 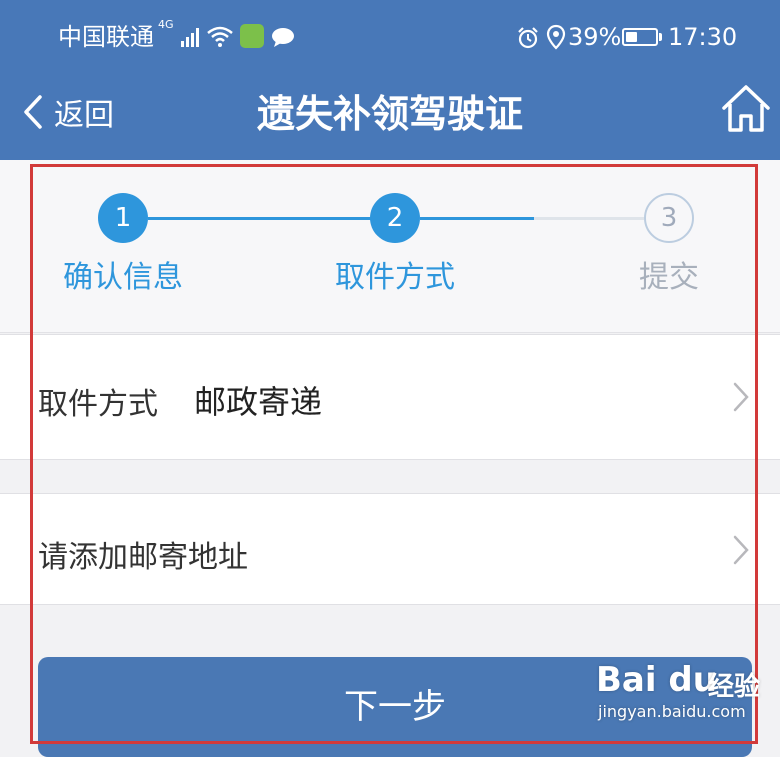 I want to click on home-icon, so click(x=746, y=109).